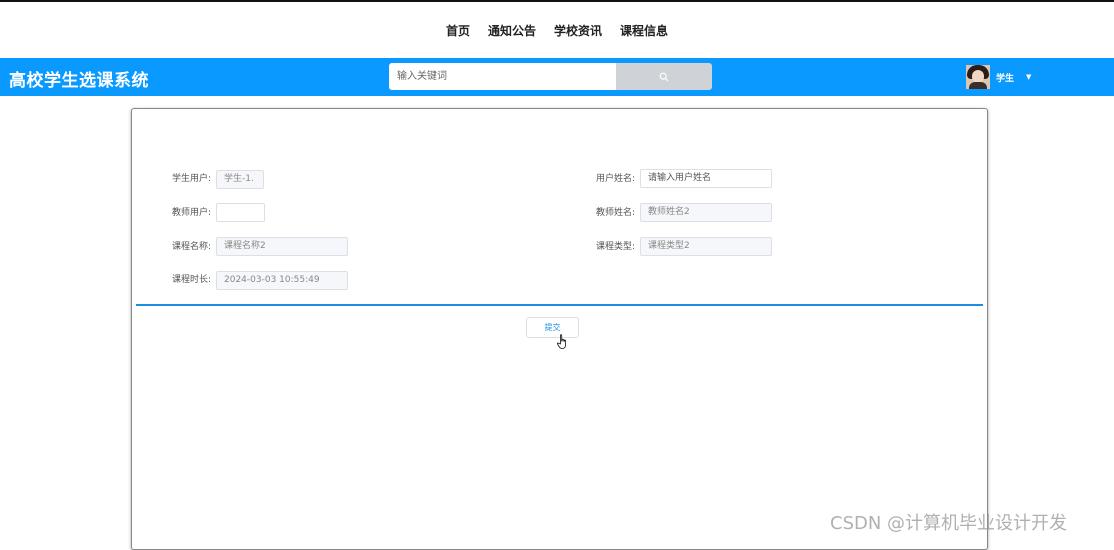 This screenshot has width=1114, height=550. What do you see at coordinates (616, 213) in the screenshot?
I see `teacher-name-label: 教师姓名:` at bounding box center [616, 213].